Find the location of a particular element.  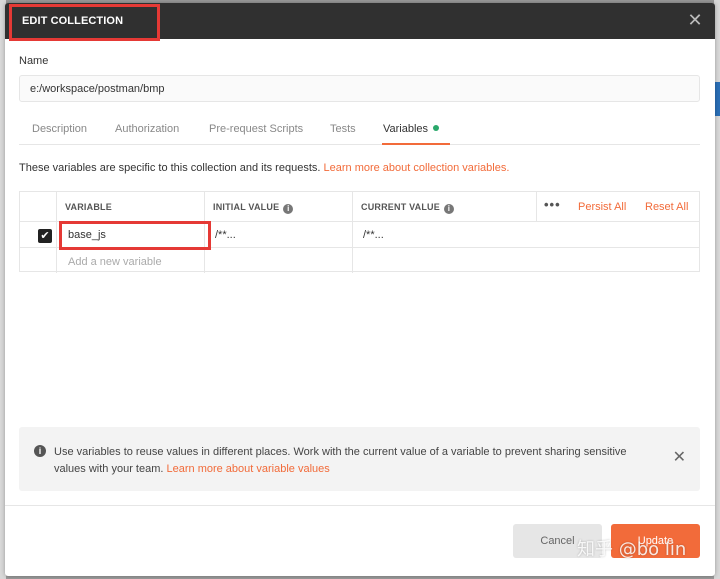

tab-variables: Variables is located at coordinates (411, 129).